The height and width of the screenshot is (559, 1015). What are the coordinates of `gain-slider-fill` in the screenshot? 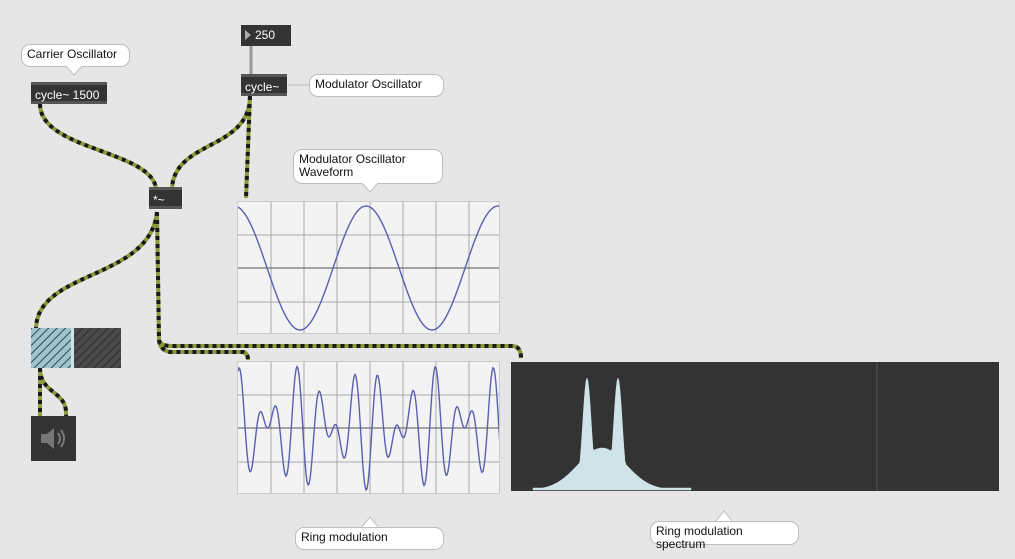 It's located at (51, 348).